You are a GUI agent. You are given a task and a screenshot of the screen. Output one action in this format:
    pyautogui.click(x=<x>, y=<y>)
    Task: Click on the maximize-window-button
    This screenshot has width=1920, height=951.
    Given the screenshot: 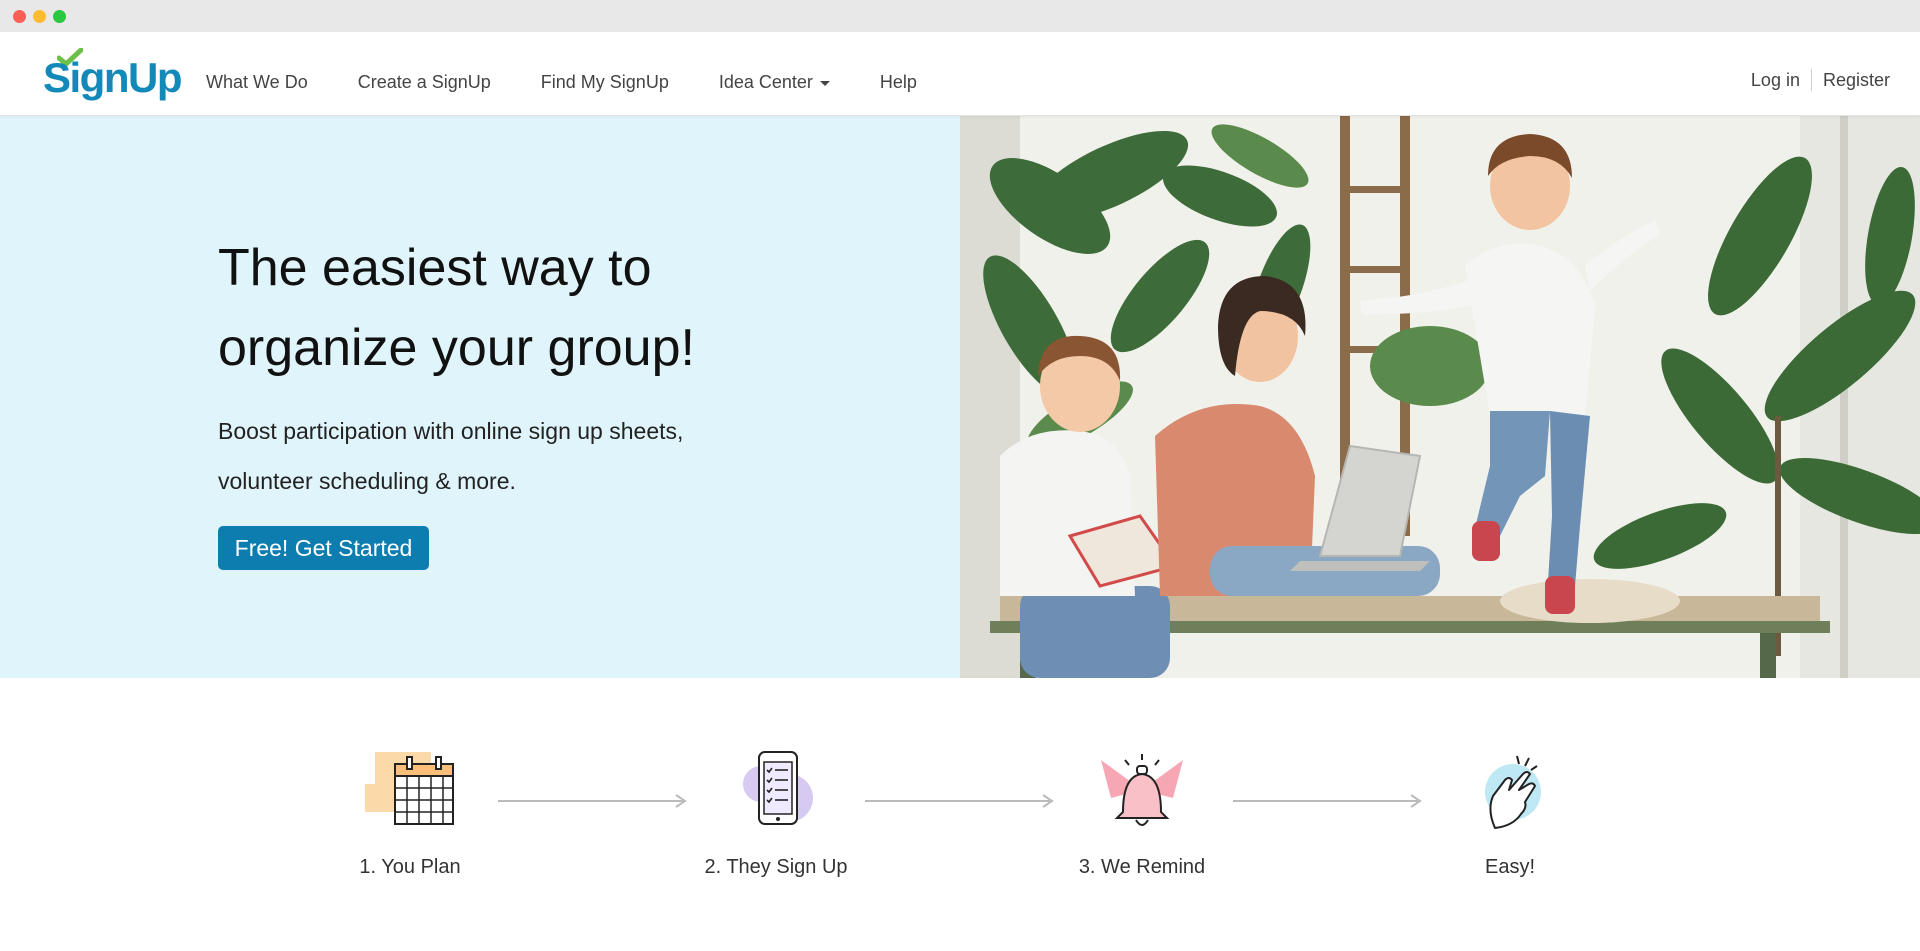 What is the action you would take?
    pyautogui.click(x=59, y=16)
    